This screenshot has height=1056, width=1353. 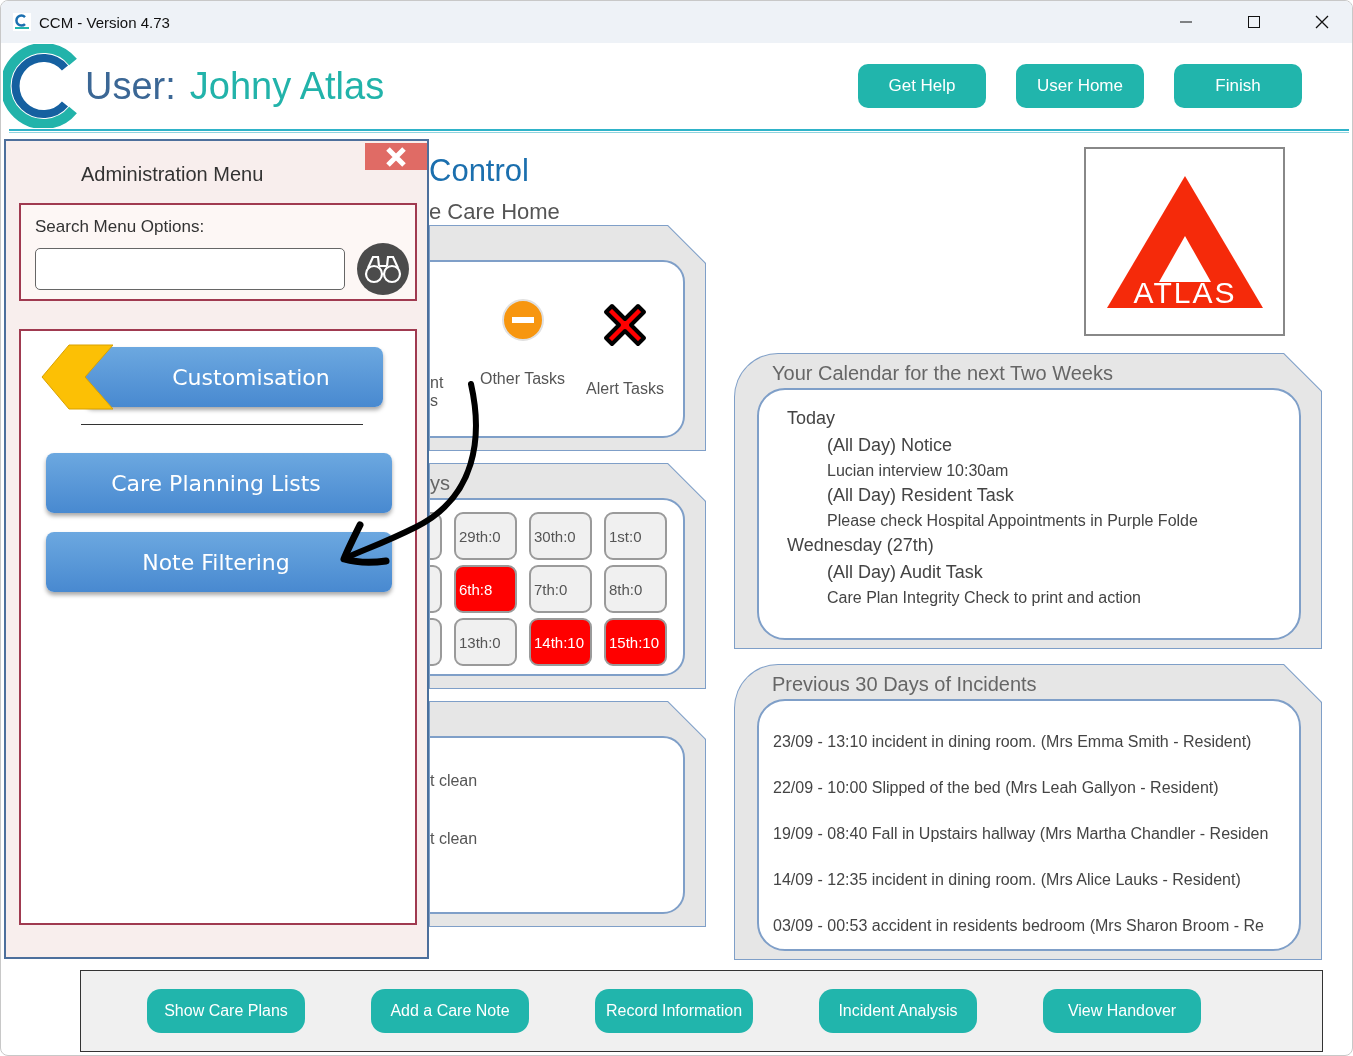 I want to click on action-button: Show Care Plans, so click(x=226, y=1011).